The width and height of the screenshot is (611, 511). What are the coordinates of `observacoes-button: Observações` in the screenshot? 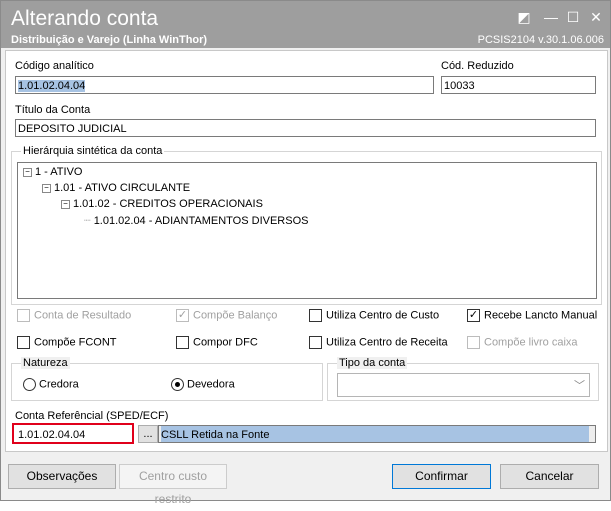 It's located at (62, 476).